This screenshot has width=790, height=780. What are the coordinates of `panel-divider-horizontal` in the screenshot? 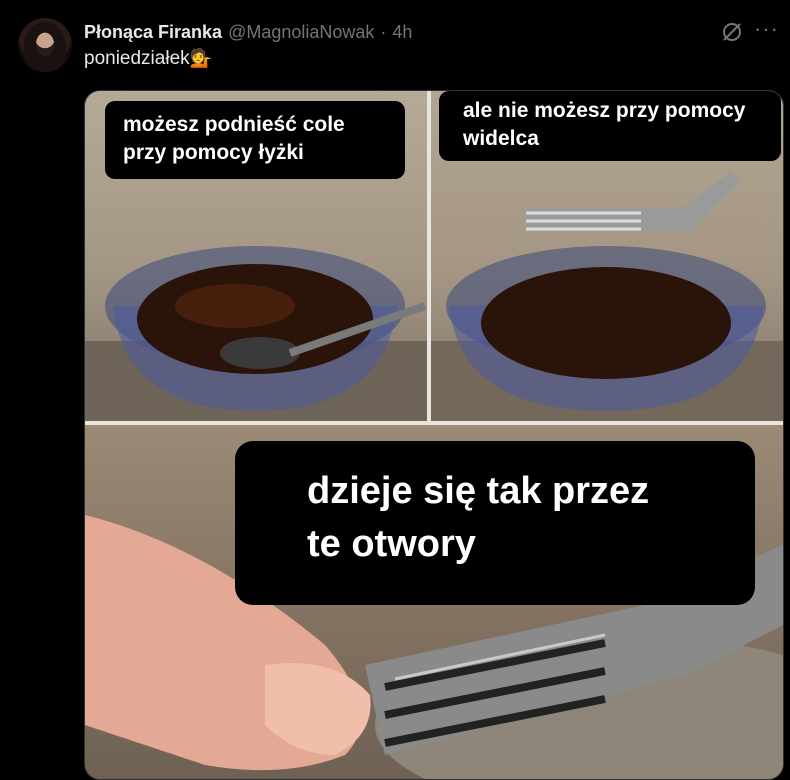 It's located at (434, 423).